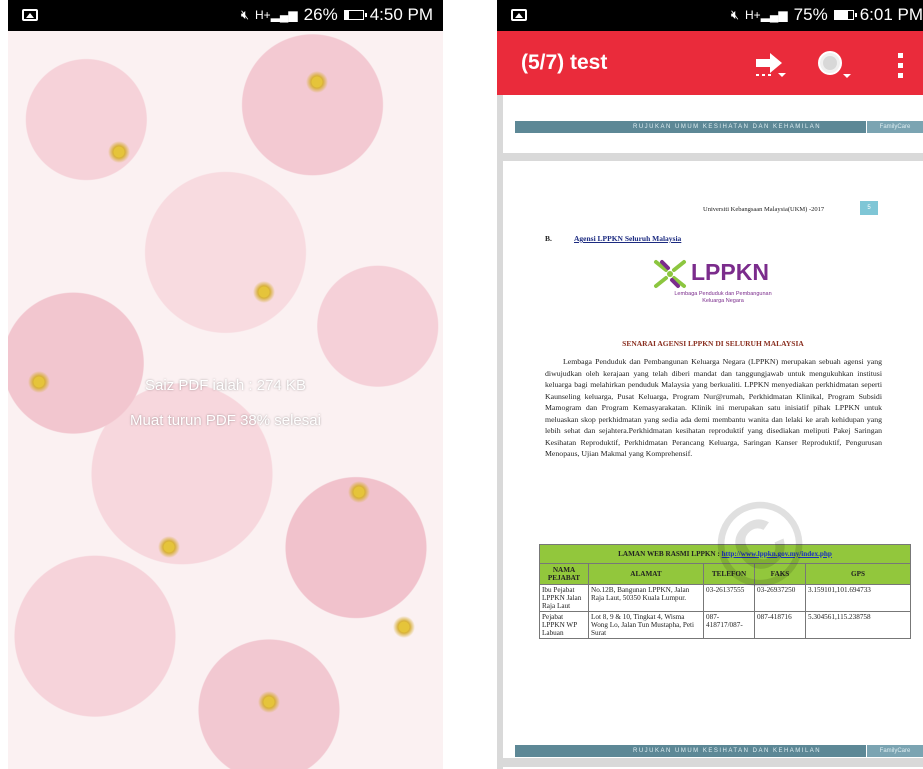  I want to click on section-letter: B., so click(548, 238).